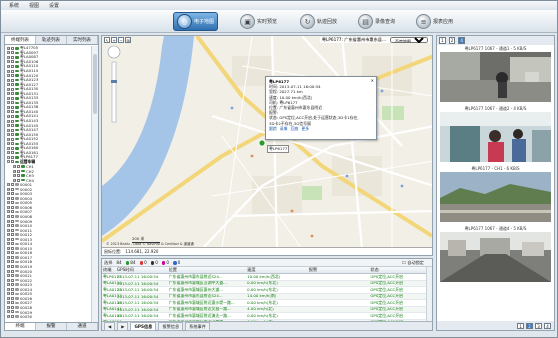  What do you see at coordinates (54, 5) in the screenshot?
I see `menu-settings: 设置` at bounding box center [54, 5].